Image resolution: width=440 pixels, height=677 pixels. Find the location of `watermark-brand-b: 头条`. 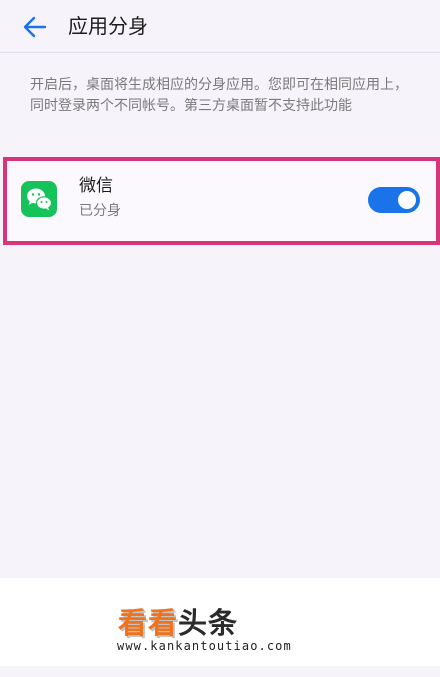

watermark-brand-b: 头条 is located at coordinates (208, 623).